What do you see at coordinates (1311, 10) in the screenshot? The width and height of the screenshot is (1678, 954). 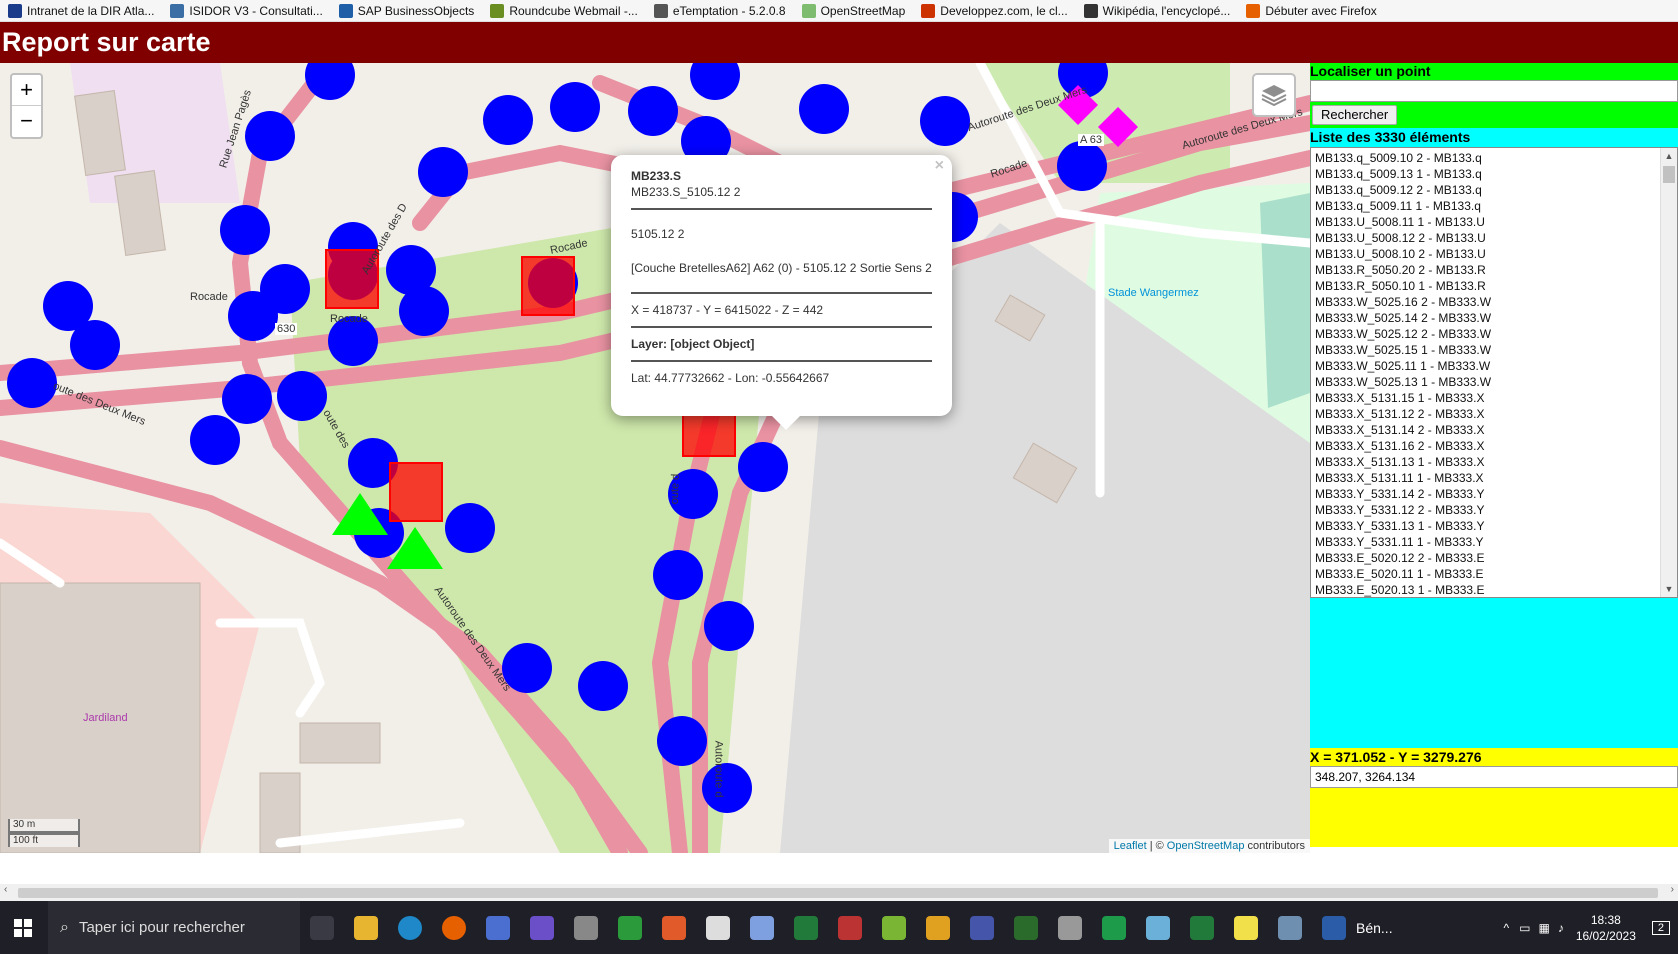 I see `bookmark-item: Débuter avec Firefox` at bounding box center [1311, 10].